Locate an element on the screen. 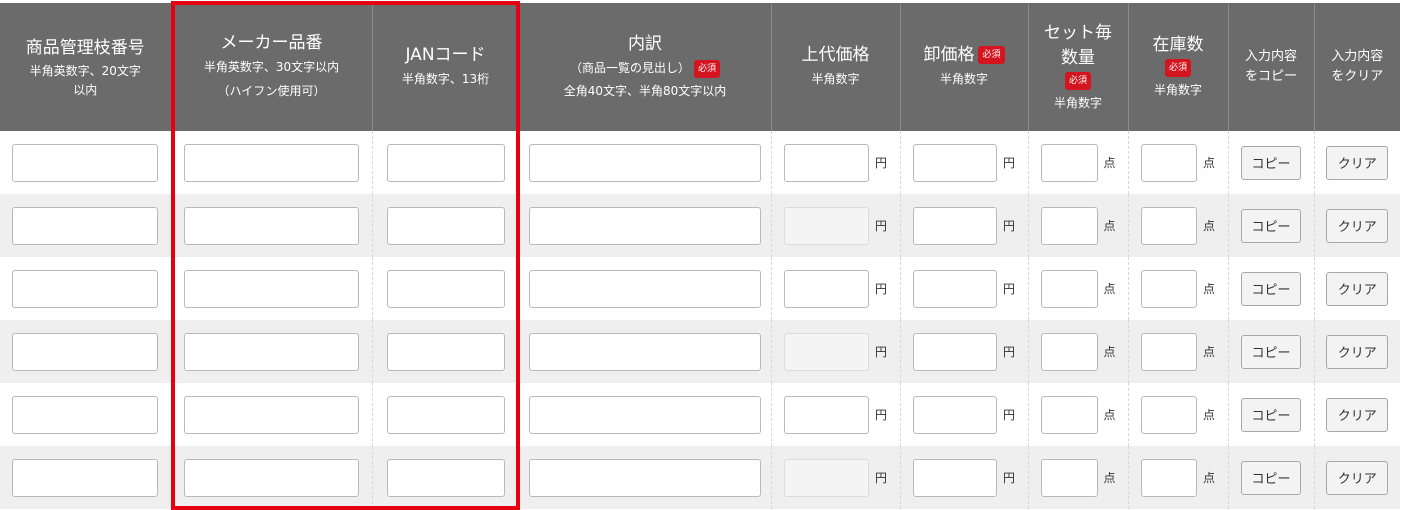 Image resolution: width=1401 pixels, height=510 pixels. header-set-quantity: セット毎 数量 必須 半角数字 is located at coordinates (1078, 67).